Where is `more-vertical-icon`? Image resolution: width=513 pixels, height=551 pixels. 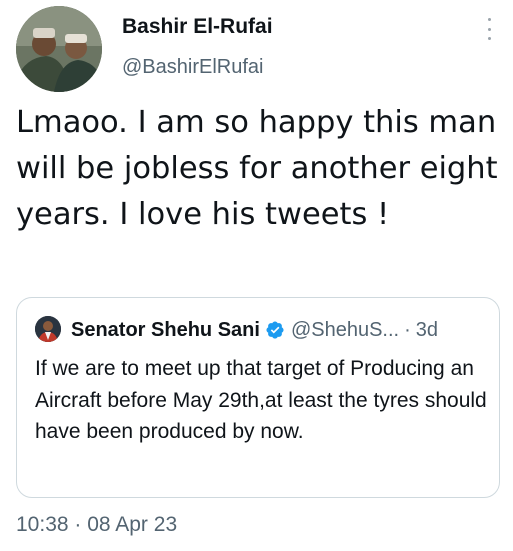 more-vertical-icon is located at coordinates (489, 29).